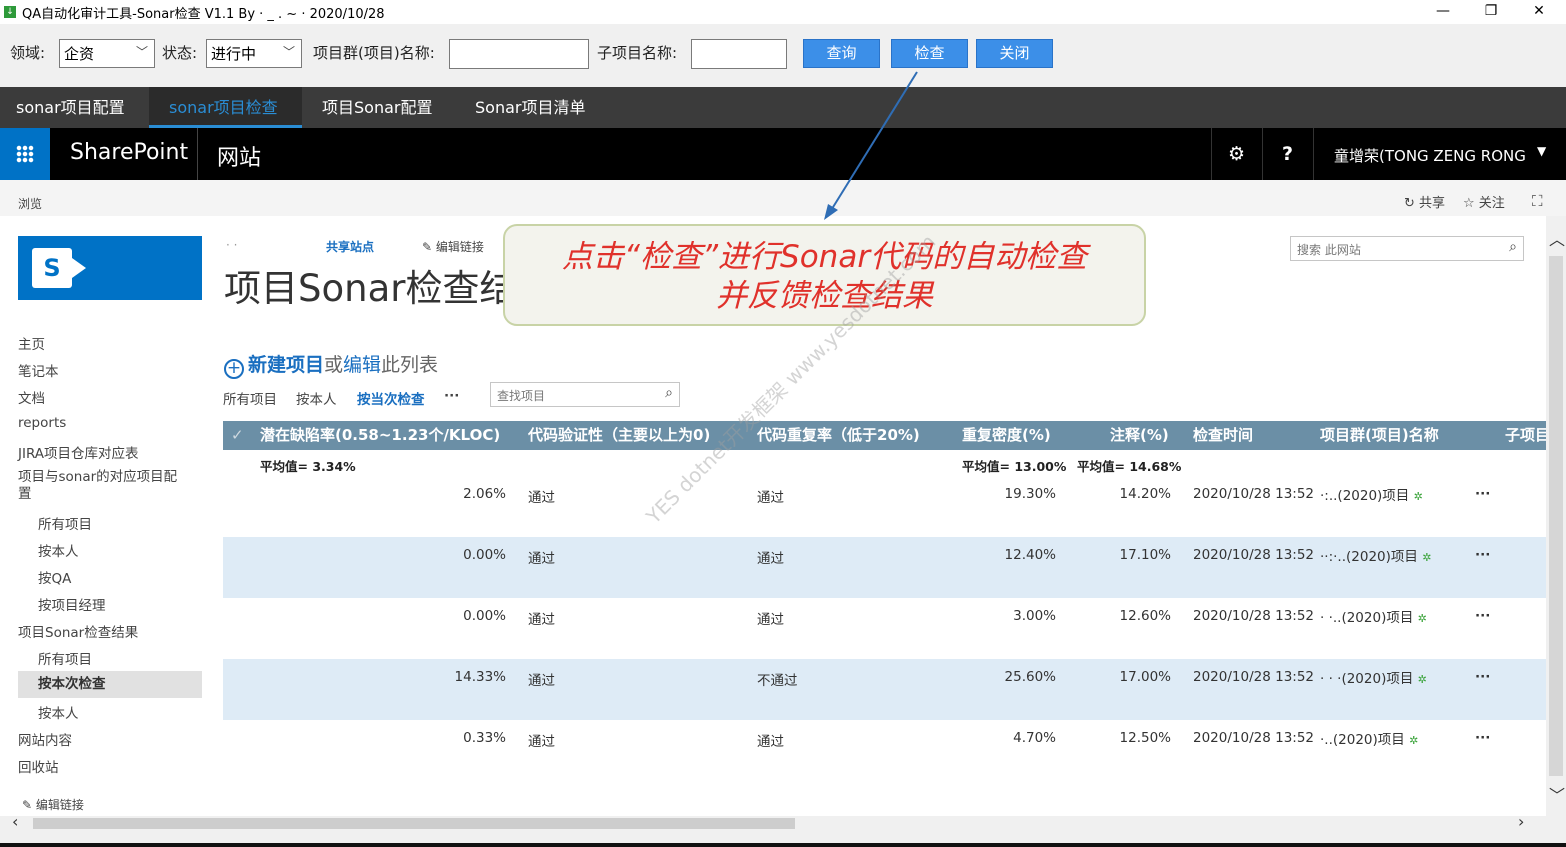 The width and height of the screenshot is (1566, 847). I want to click on nav-sub-all-projects: 所有项目, so click(65, 523).